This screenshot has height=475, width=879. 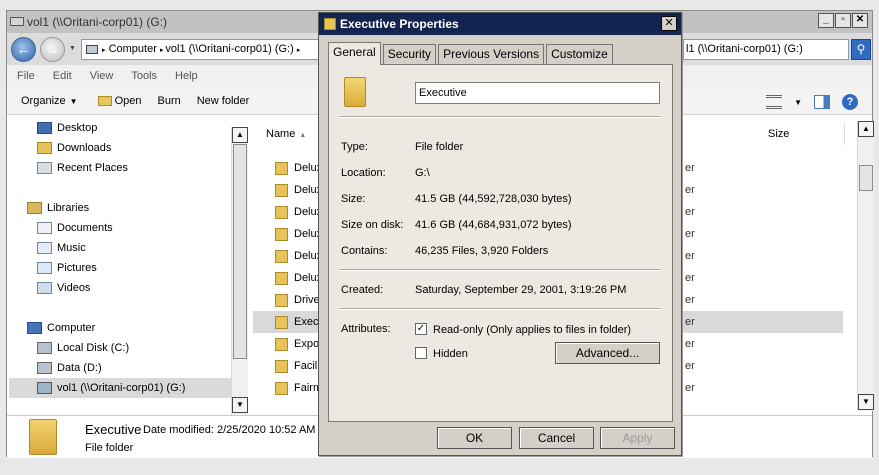 I want to click on open-folder-icon, so click(x=104, y=100).